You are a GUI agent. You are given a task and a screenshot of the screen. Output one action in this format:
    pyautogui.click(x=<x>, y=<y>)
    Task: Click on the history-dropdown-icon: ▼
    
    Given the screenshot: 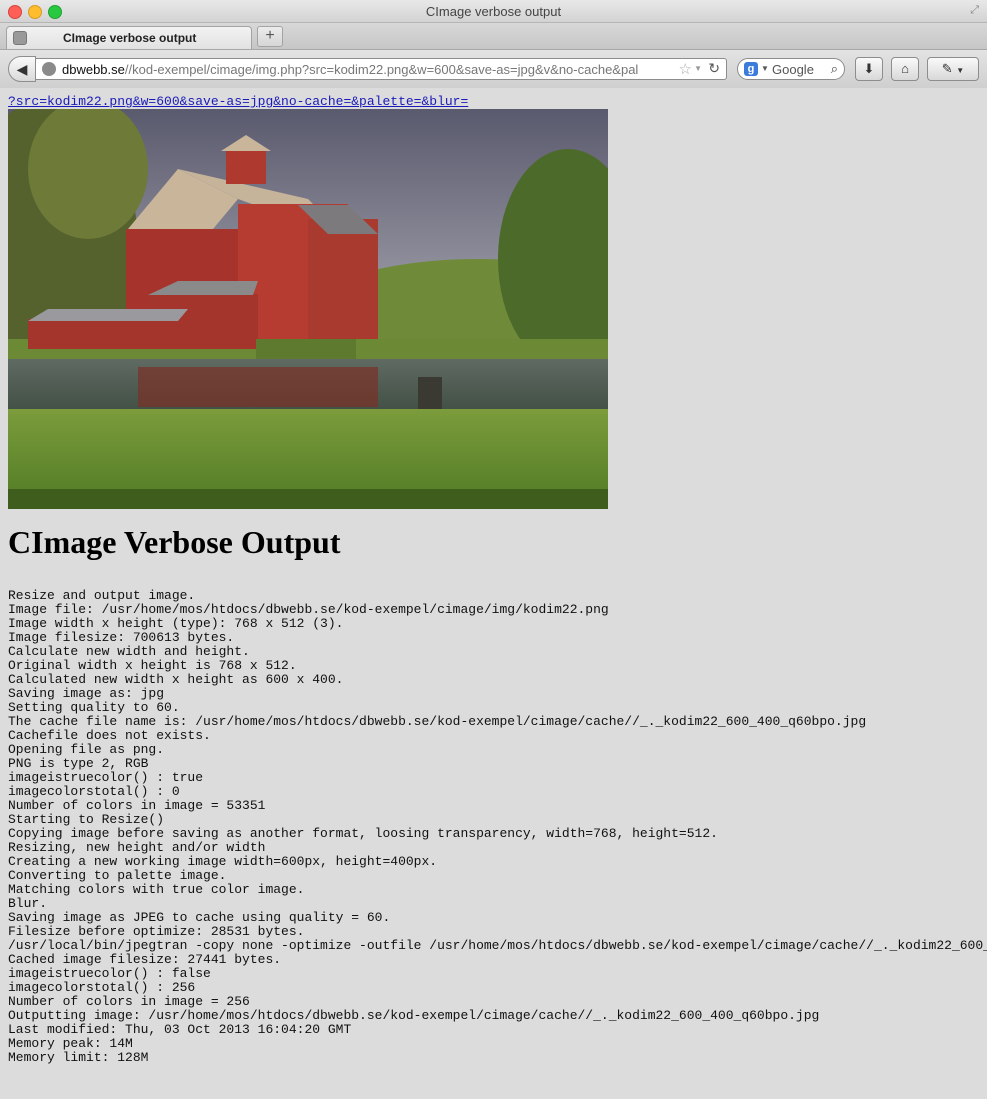 What is the action you would take?
    pyautogui.click(x=698, y=68)
    